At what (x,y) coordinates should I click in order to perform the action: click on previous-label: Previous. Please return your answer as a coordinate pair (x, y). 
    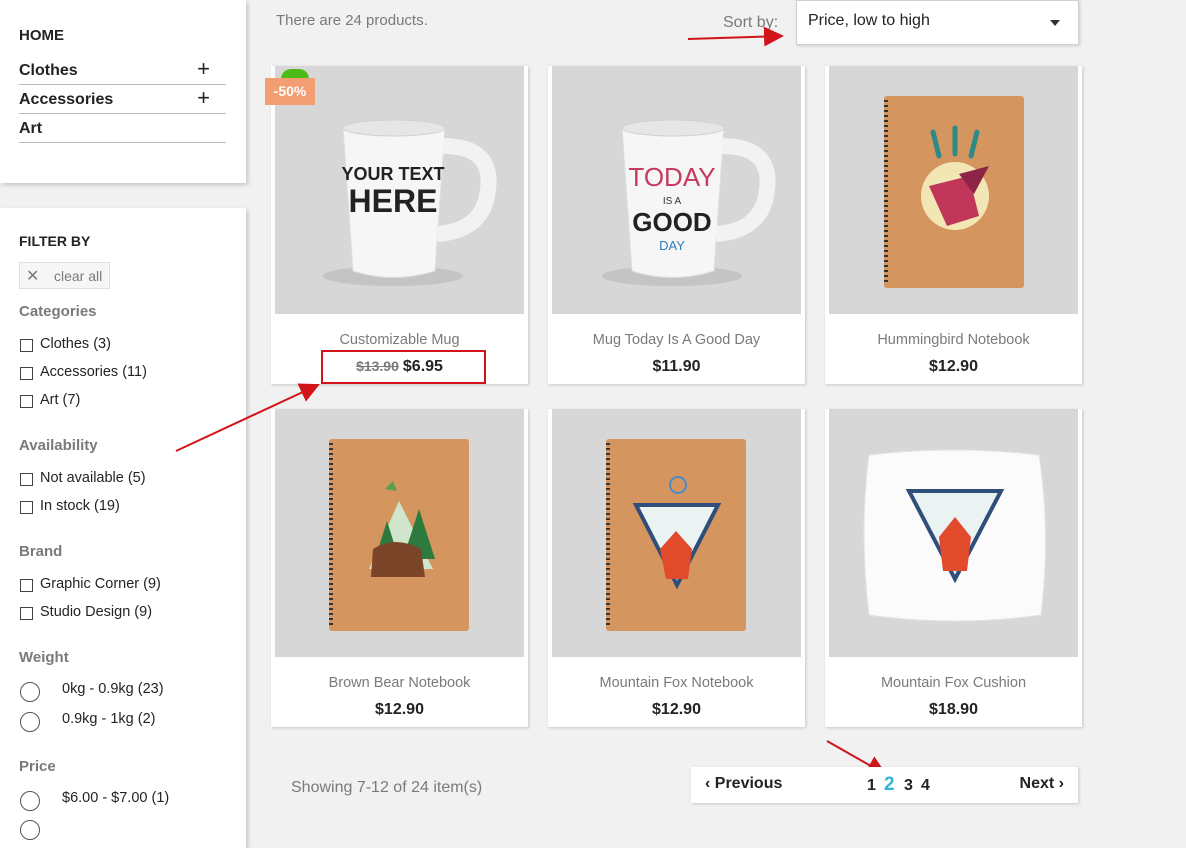
    Looking at the image, I should click on (748, 783).